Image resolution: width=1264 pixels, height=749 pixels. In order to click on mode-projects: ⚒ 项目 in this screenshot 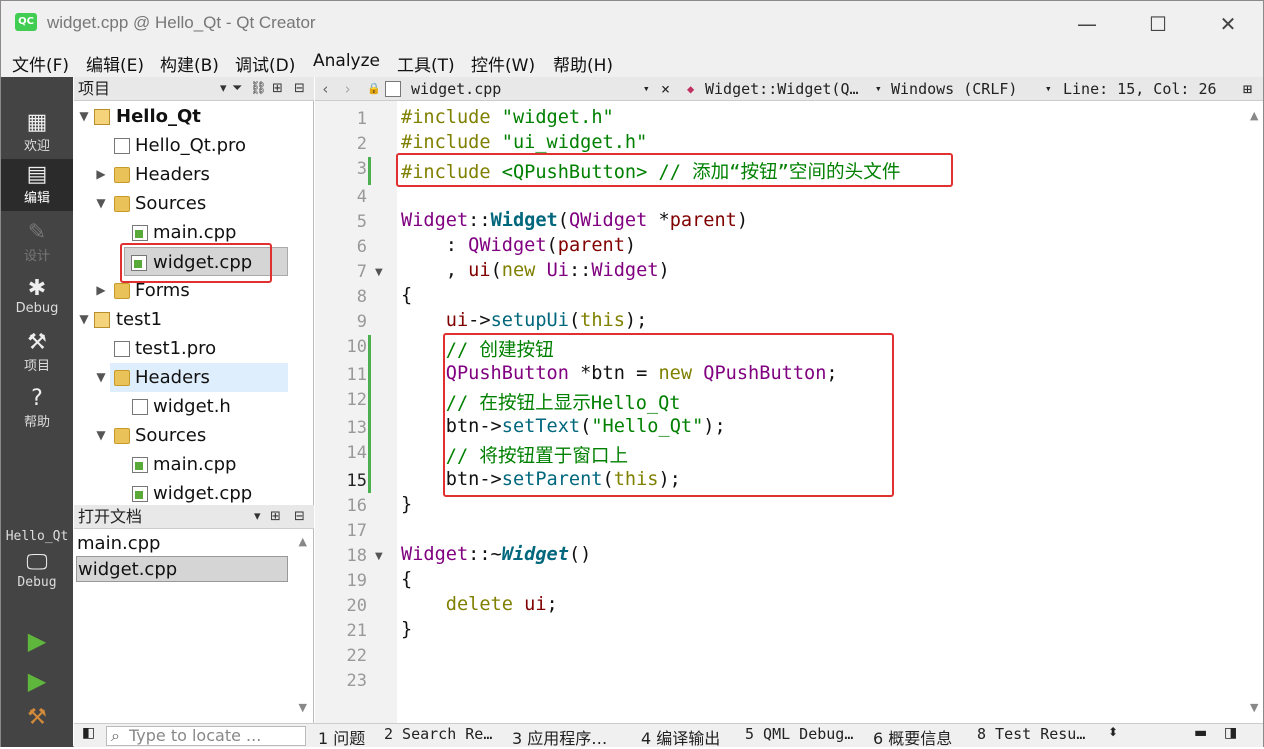, I will do `click(37, 354)`.